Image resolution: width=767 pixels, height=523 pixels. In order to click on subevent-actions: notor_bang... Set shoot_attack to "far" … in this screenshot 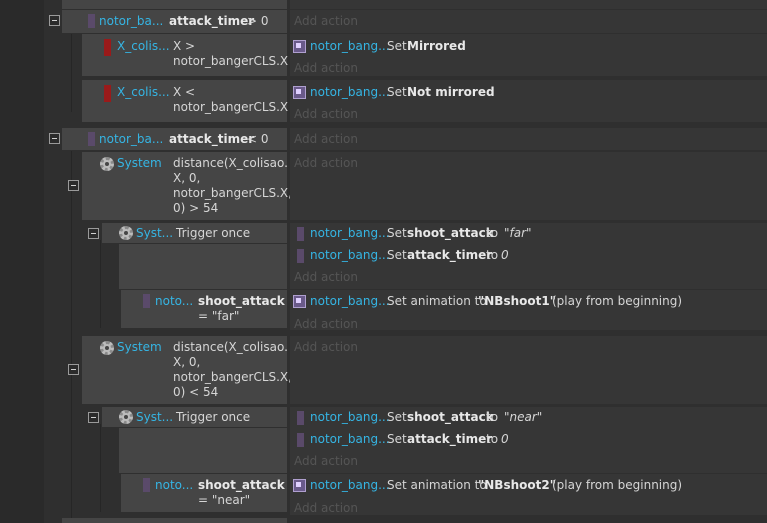, I will do `click(528, 256)`.